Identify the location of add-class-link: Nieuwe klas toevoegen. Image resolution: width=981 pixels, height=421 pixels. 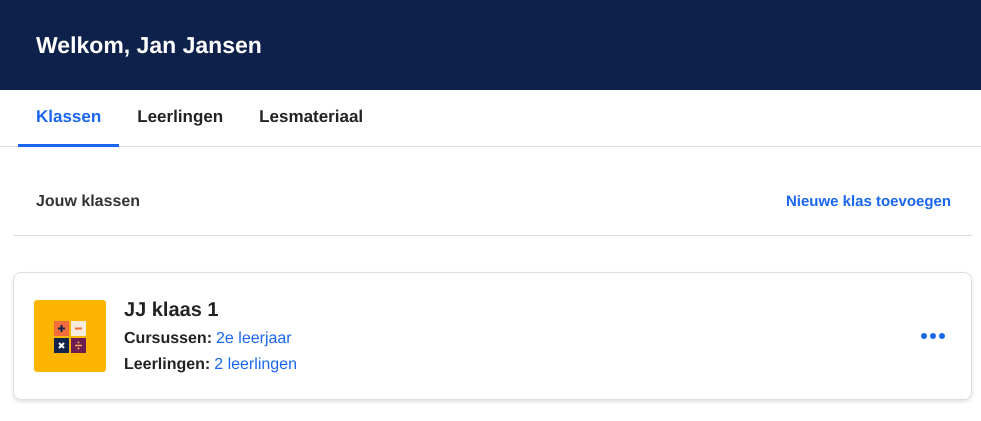
(868, 201).